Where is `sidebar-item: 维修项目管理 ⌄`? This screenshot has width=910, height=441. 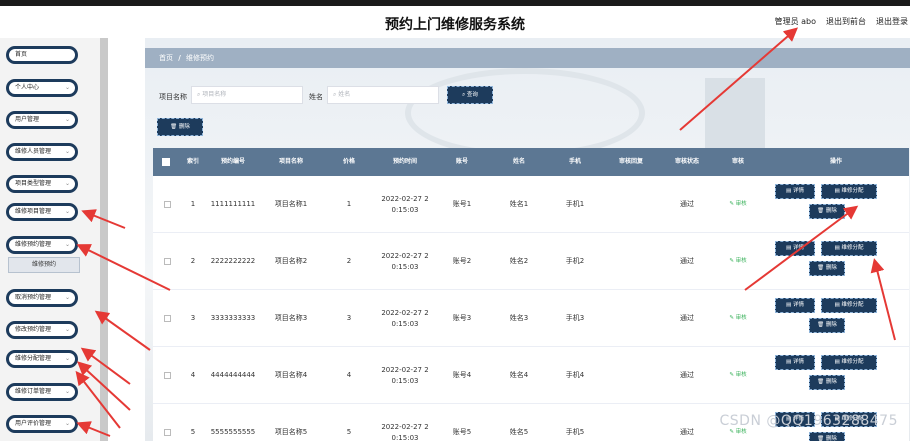
sidebar-item: 维修项目管理 ⌄ is located at coordinates (42, 212).